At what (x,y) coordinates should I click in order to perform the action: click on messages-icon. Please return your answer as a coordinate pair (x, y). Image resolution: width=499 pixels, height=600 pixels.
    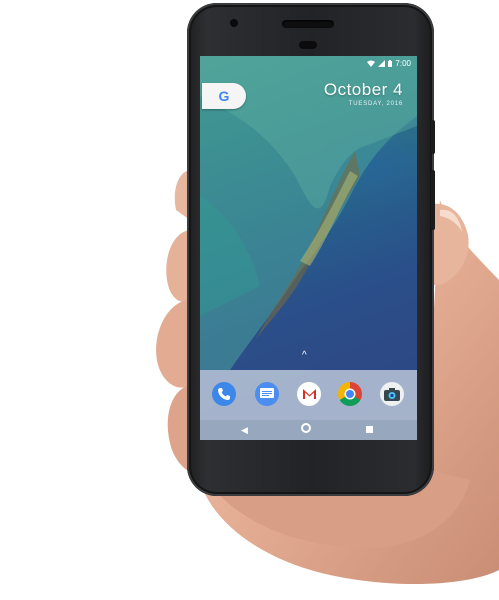
    Looking at the image, I should click on (267, 393).